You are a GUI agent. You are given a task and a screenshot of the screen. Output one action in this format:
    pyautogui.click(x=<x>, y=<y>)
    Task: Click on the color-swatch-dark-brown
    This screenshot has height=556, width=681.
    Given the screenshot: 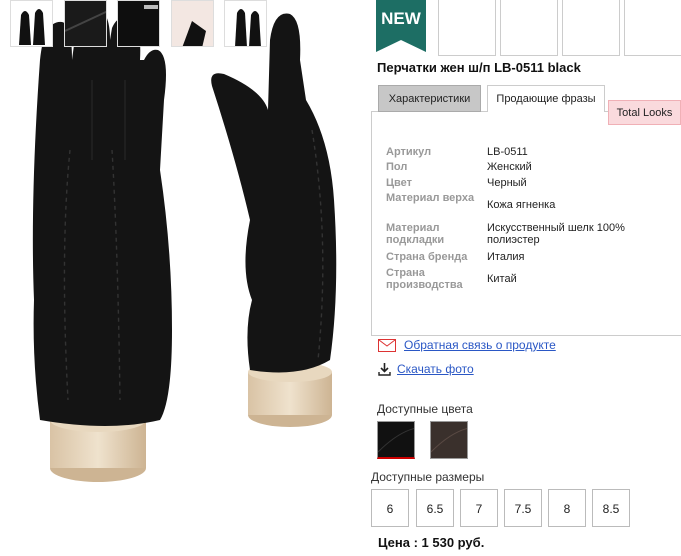 What is the action you would take?
    pyautogui.click(x=449, y=440)
    